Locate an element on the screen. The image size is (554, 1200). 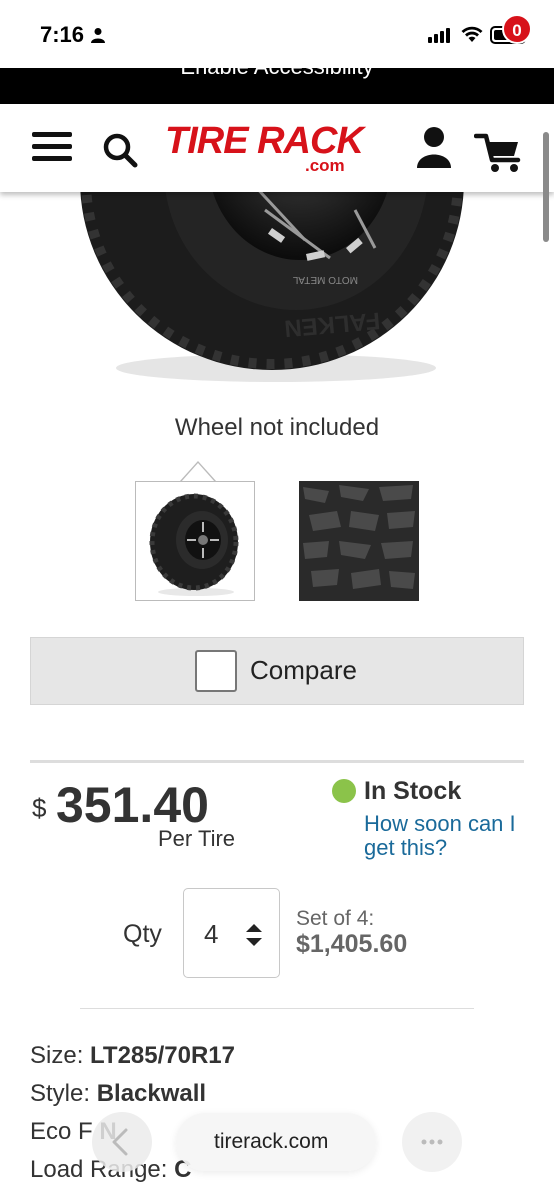
wifi-icon is located at coordinates (472, 34).